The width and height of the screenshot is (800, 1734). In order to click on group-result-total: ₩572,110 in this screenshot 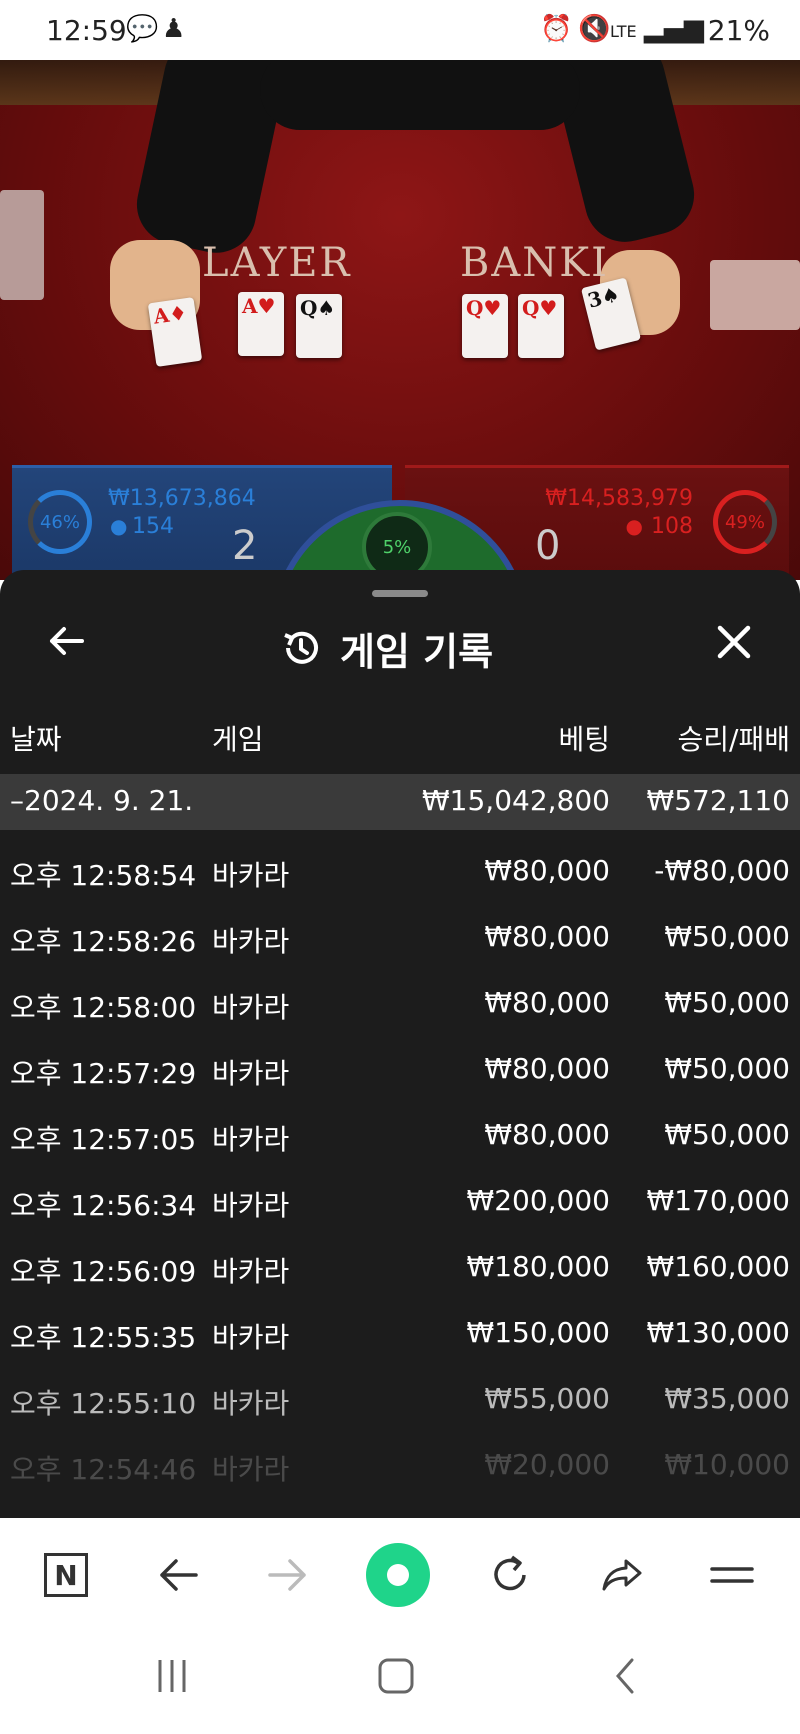, I will do `click(718, 800)`.